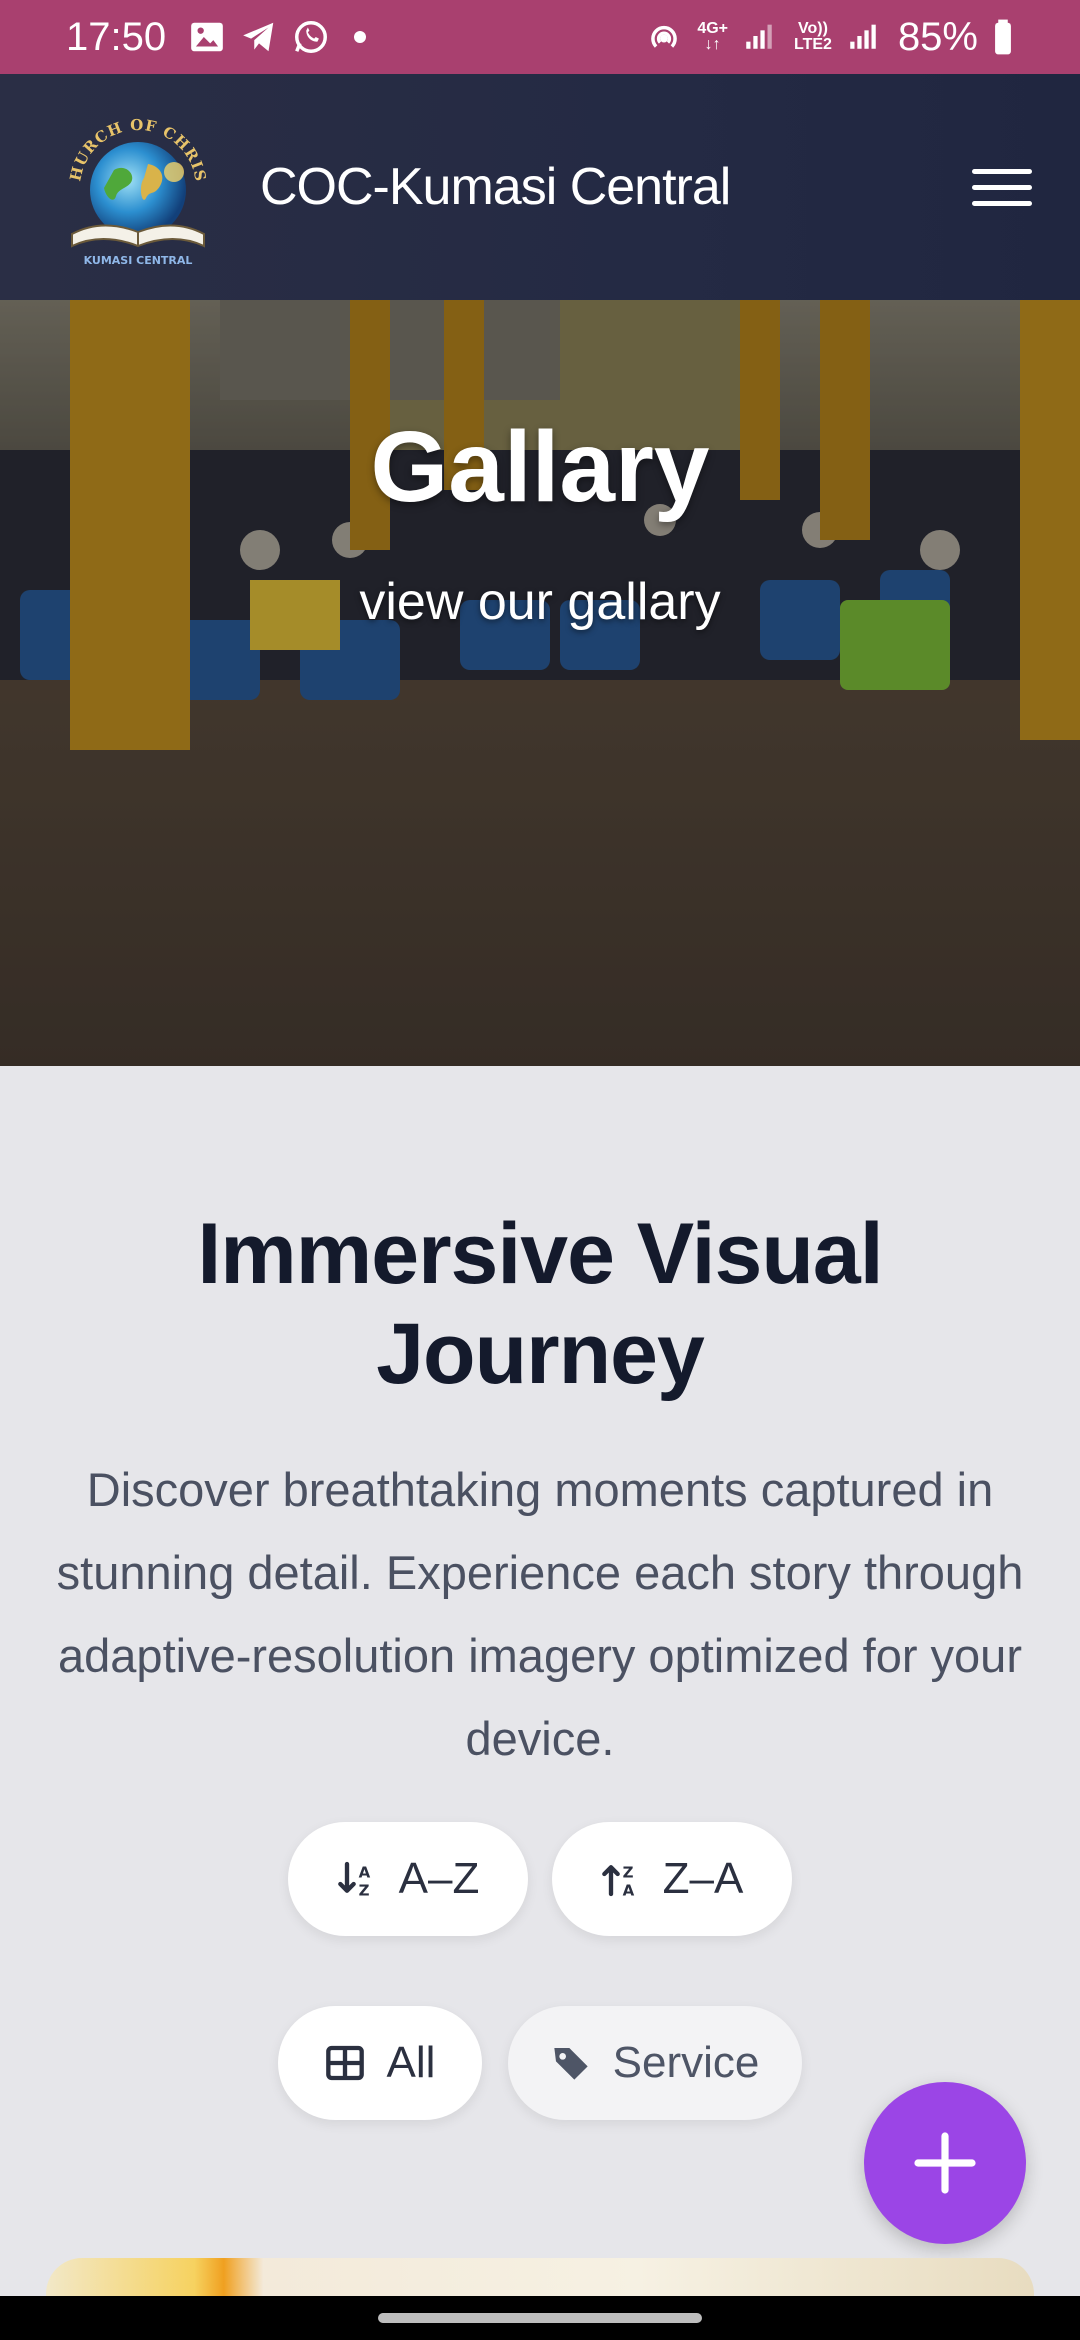  Describe the element at coordinates (570, 2064) in the screenshot. I see `tag-icon` at that location.